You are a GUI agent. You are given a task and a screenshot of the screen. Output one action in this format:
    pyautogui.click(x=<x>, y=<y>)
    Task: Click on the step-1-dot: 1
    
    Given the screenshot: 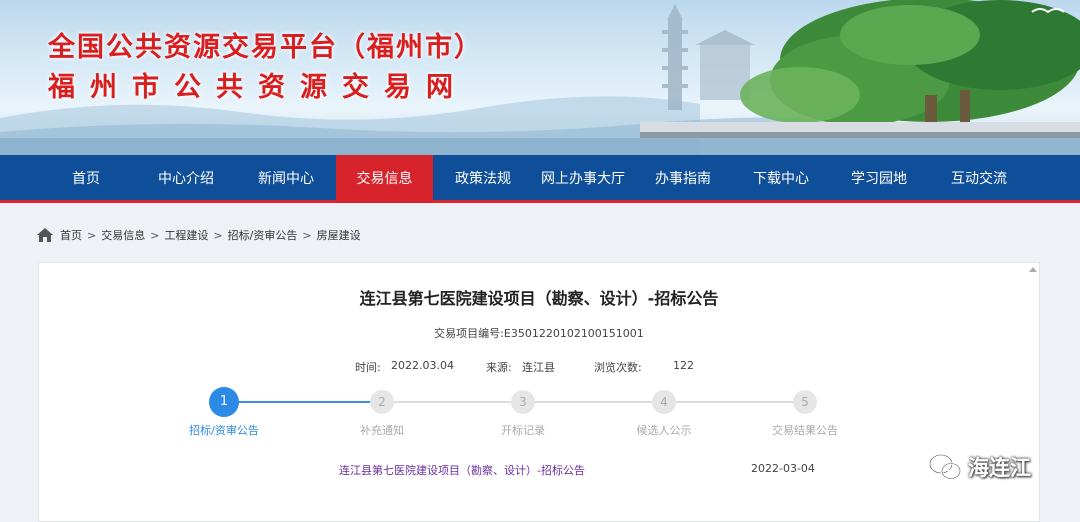 What is the action you would take?
    pyautogui.click(x=224, y=402)
    